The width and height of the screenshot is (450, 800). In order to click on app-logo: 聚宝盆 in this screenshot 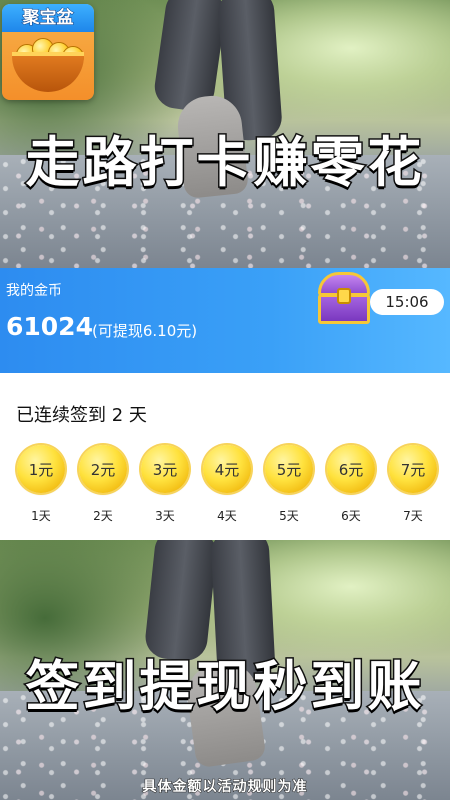, I will do `click(48, 52)`.